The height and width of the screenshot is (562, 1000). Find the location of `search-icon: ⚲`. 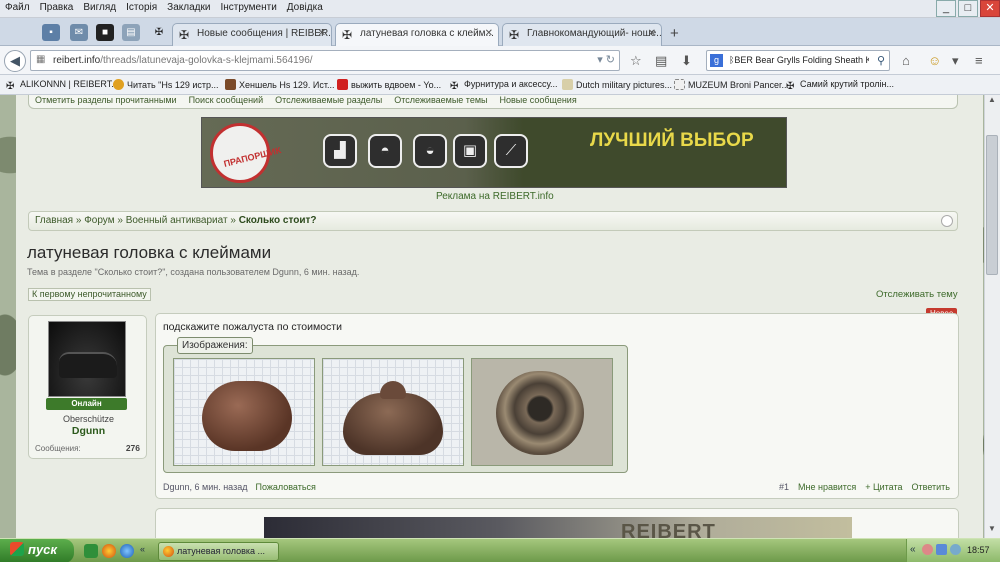

search-icon: ⚲ is located at coordinates (881, 60).